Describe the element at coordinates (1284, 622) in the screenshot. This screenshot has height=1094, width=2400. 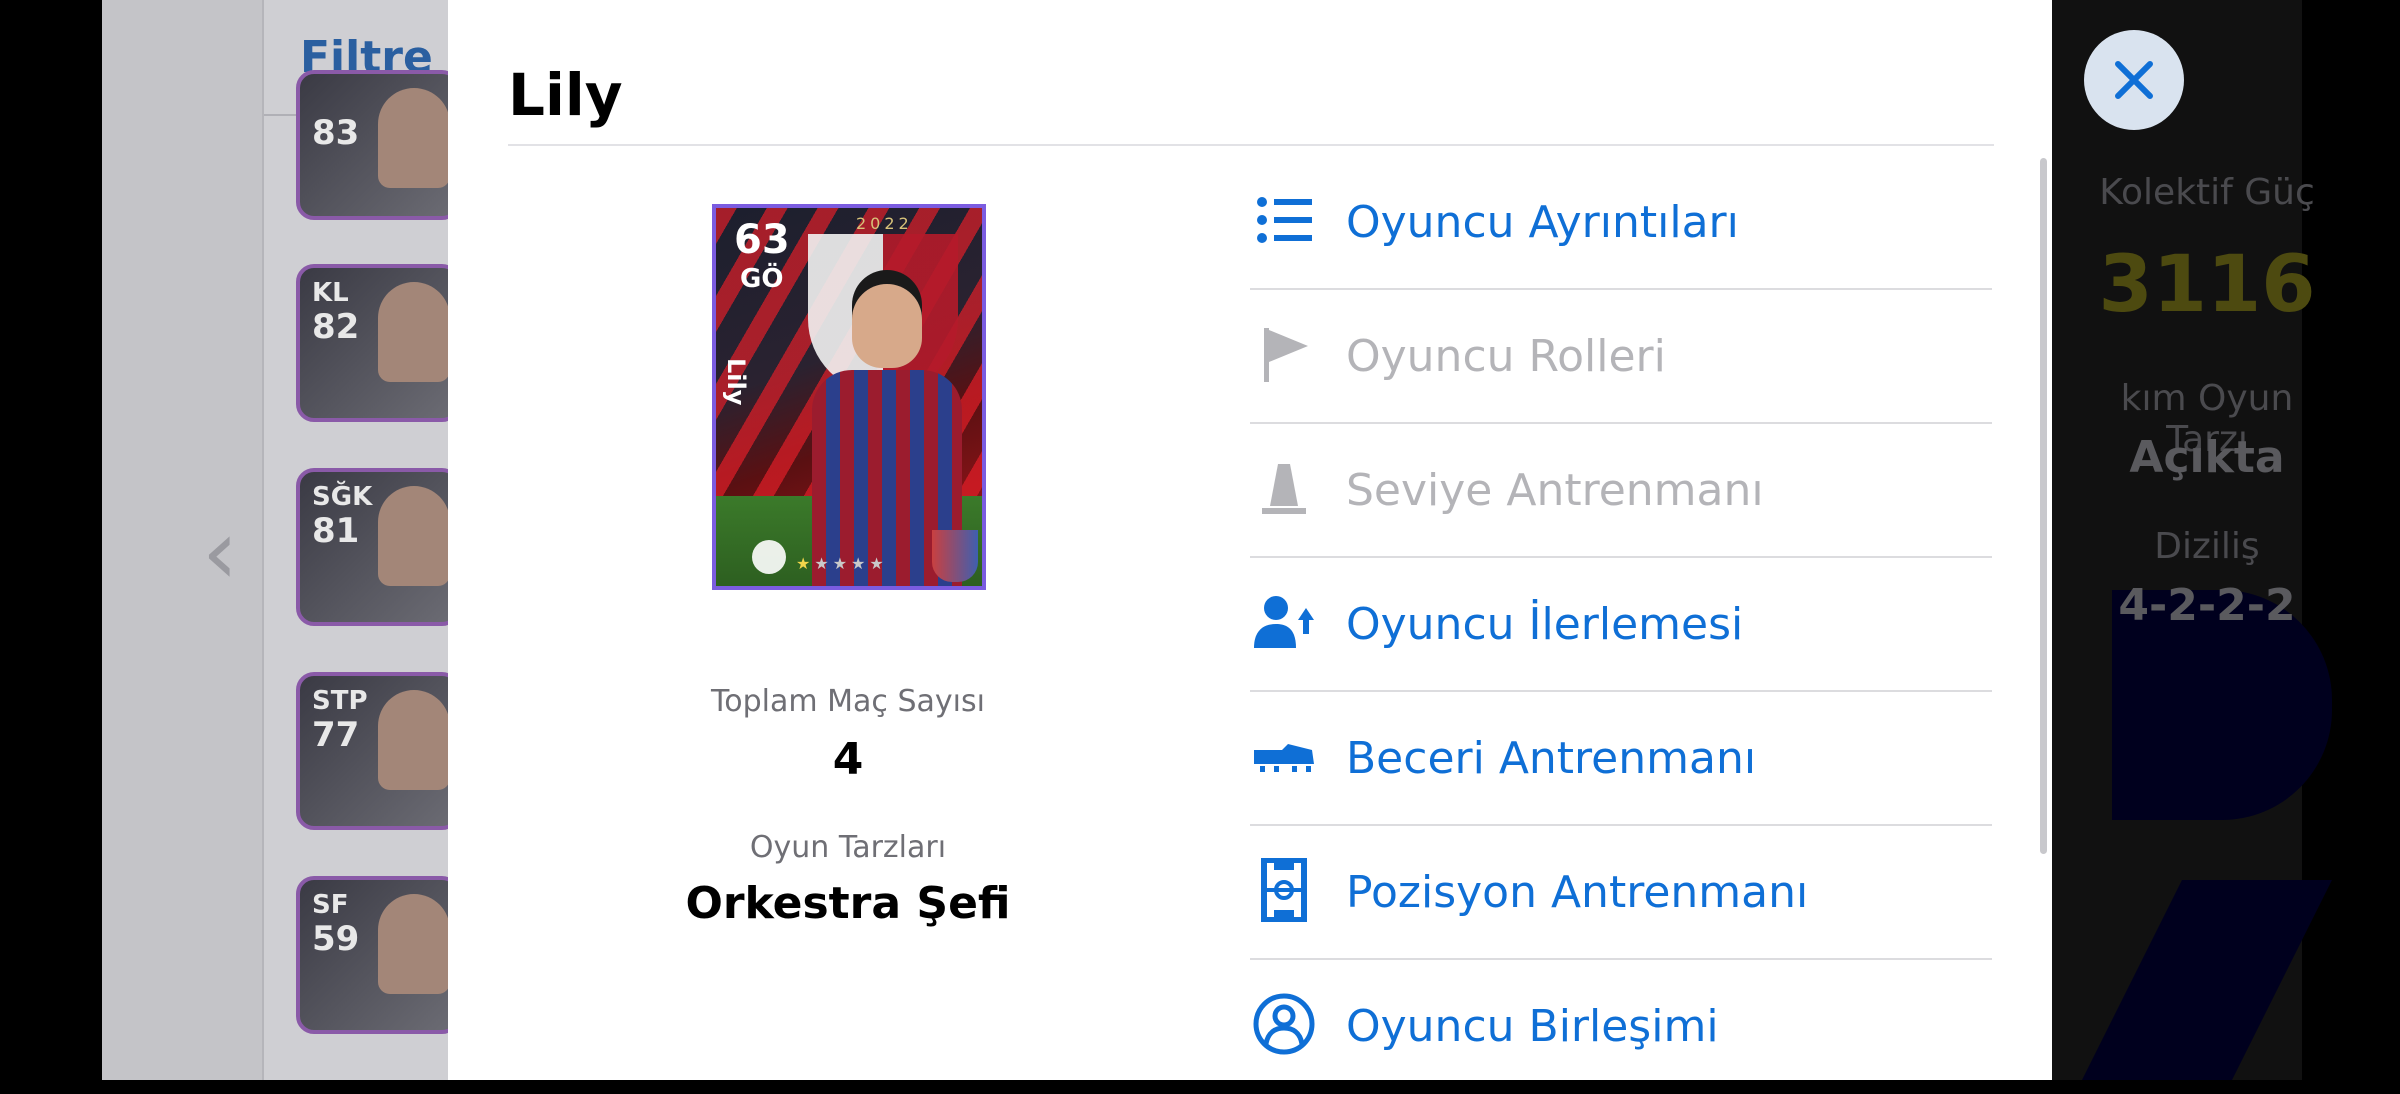
I see `player-progress-icon` at that location.